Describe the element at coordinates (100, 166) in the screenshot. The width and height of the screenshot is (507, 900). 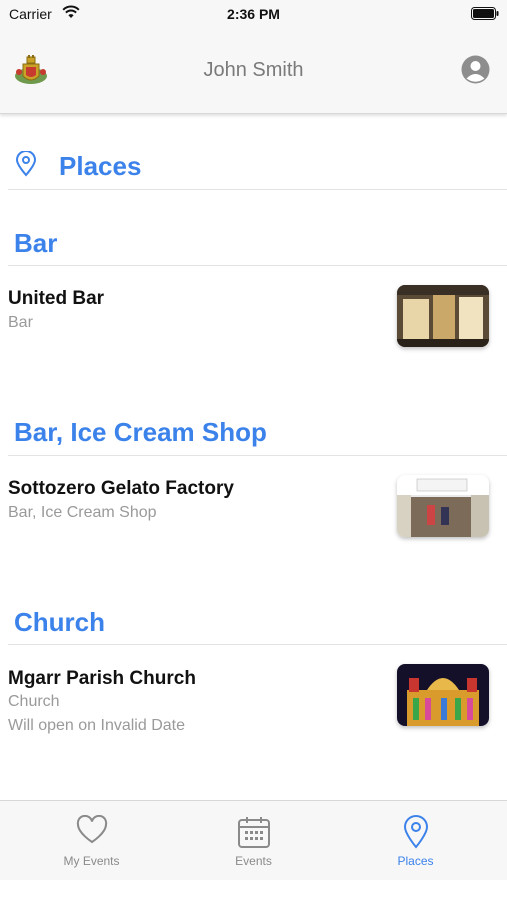
I see `page-title: Places` at that location.